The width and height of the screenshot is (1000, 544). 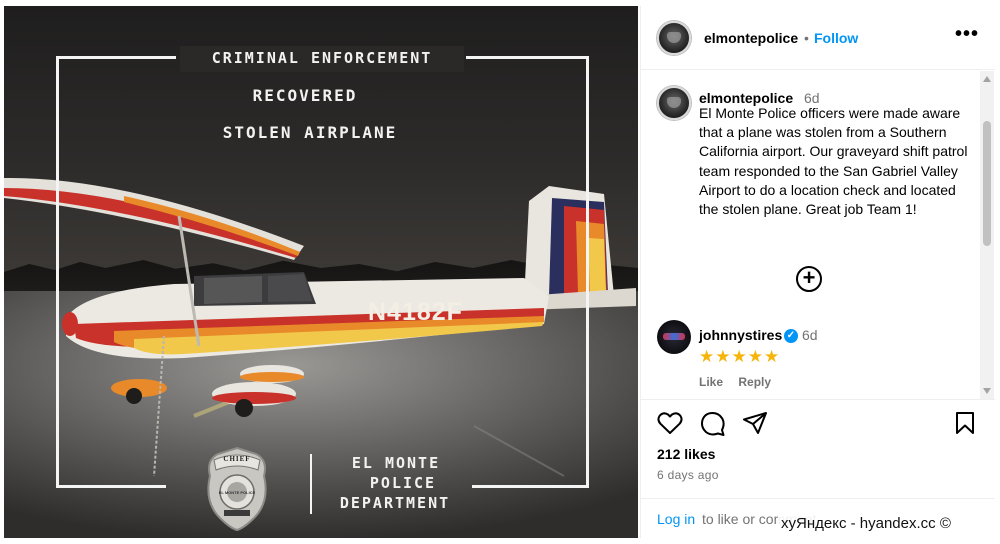 What do you see at coordinates (676, 519) in the screenshot?
I see `login-link: Log in` at bounding box center [676, 519].